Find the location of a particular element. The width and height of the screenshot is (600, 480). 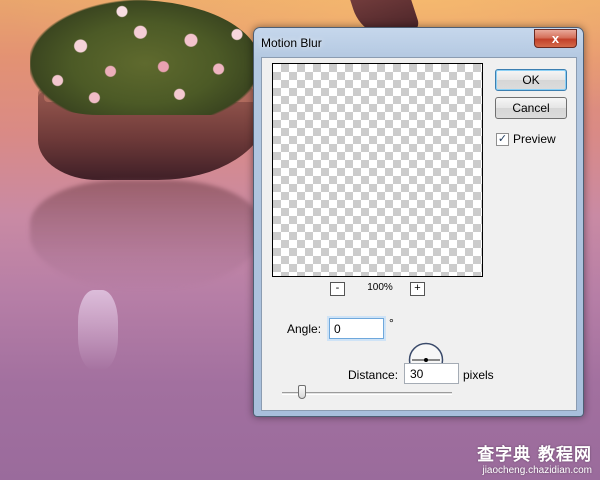

ok-button: OK is located at coordinates (531, 80).